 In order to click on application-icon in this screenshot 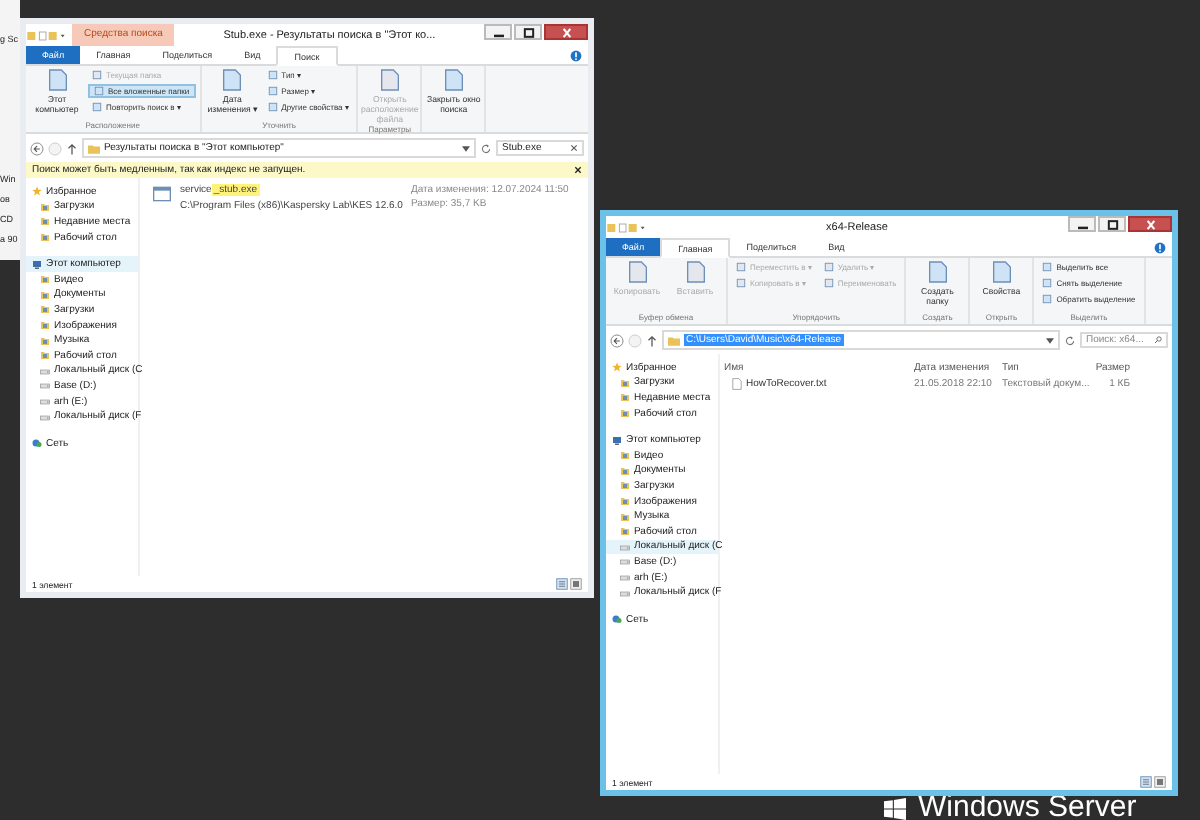, I will do `click(162, 194)`.